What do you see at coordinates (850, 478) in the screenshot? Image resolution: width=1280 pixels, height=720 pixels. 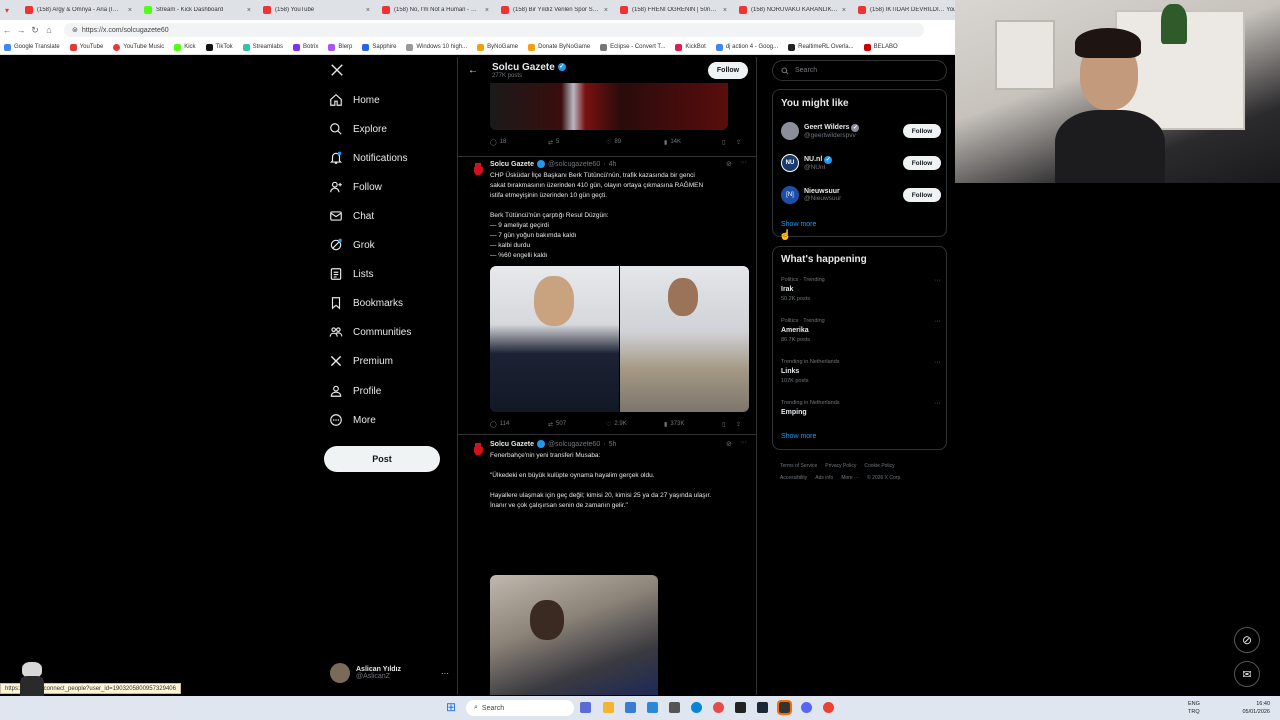 I see `footer-link: More ···` at bounding box center [850, 478].